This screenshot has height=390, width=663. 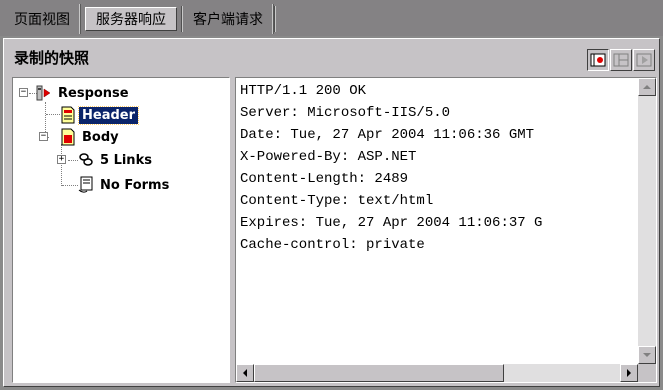 I want to click on header-line: Cache-control: private, so click(x=332, y=245).